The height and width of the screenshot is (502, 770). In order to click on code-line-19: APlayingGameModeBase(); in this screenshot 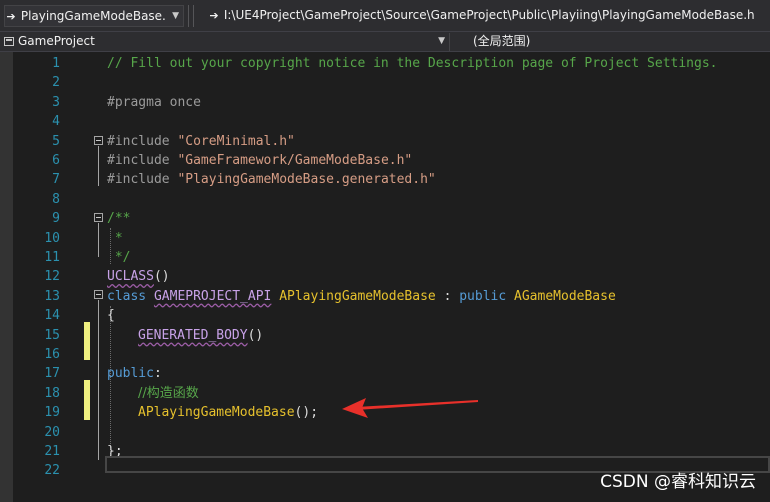, I will do `click(228, 413)`.